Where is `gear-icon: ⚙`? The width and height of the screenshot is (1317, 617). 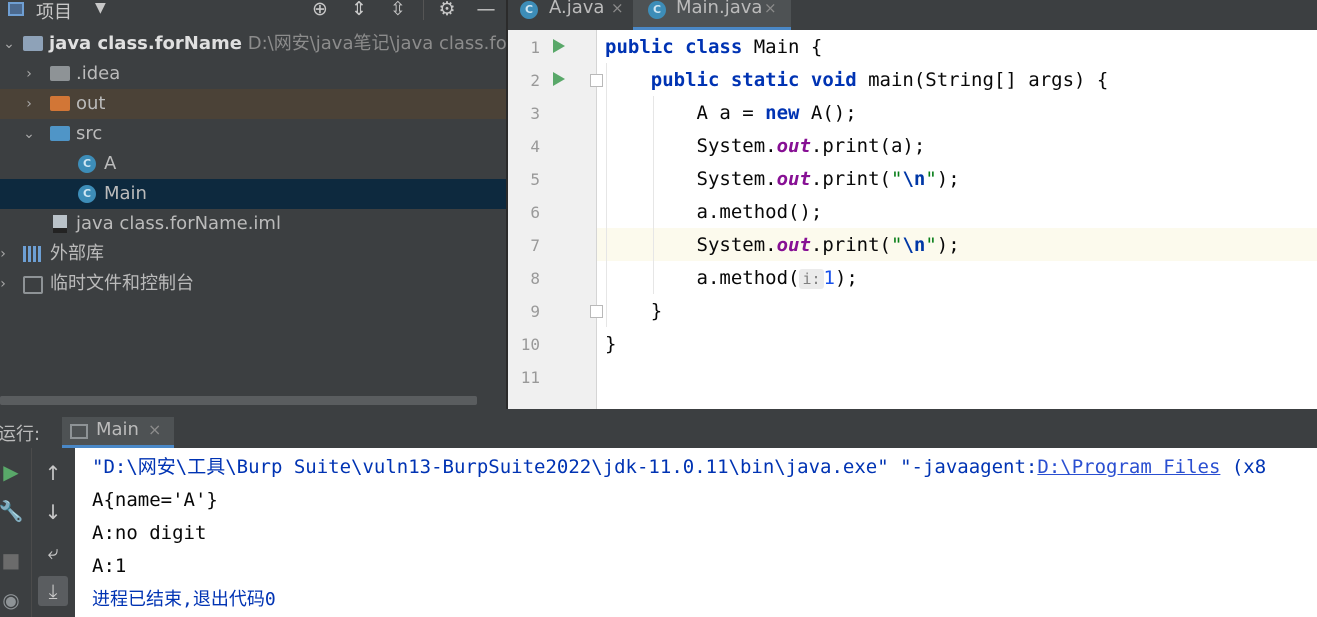
gear-icon: ⚙ is located at coordinates (447, 10).